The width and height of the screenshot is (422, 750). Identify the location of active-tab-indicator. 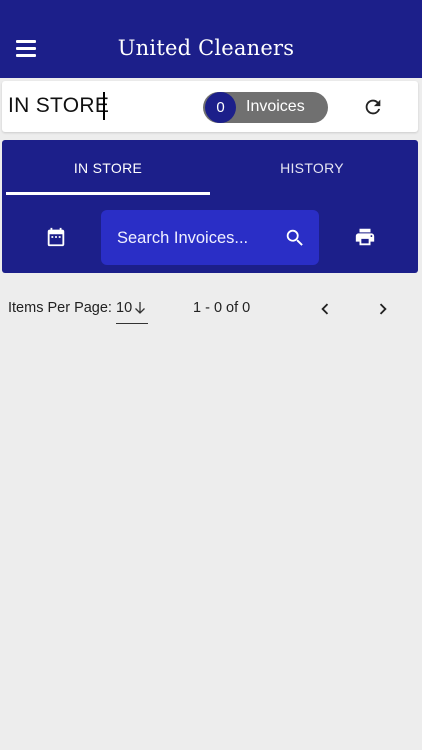
(108, 193).